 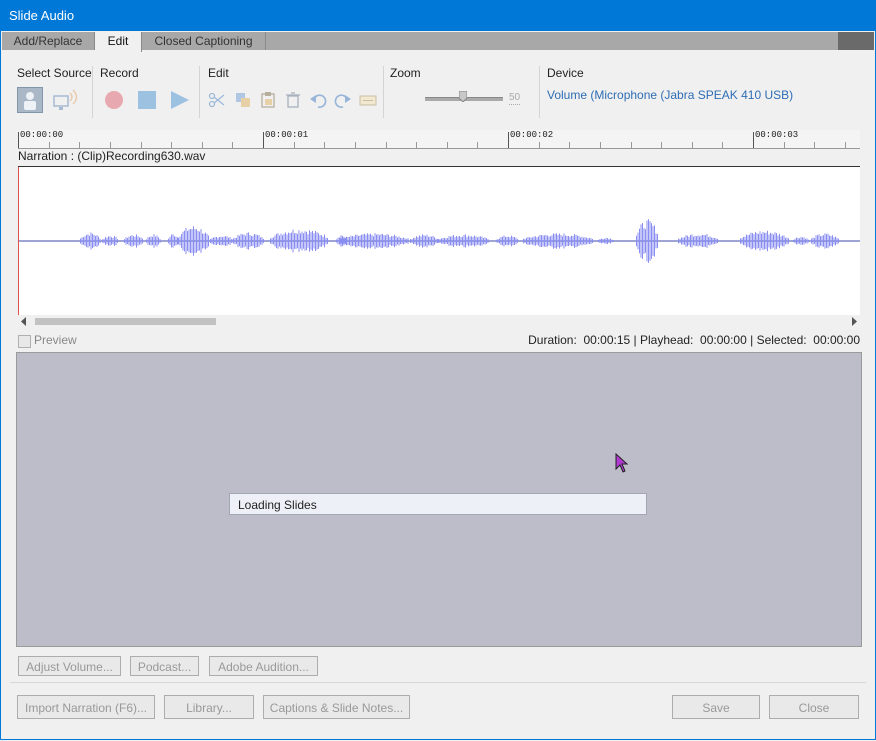 I want to click on scrollbar-thumb, so click(x=125, y=321).